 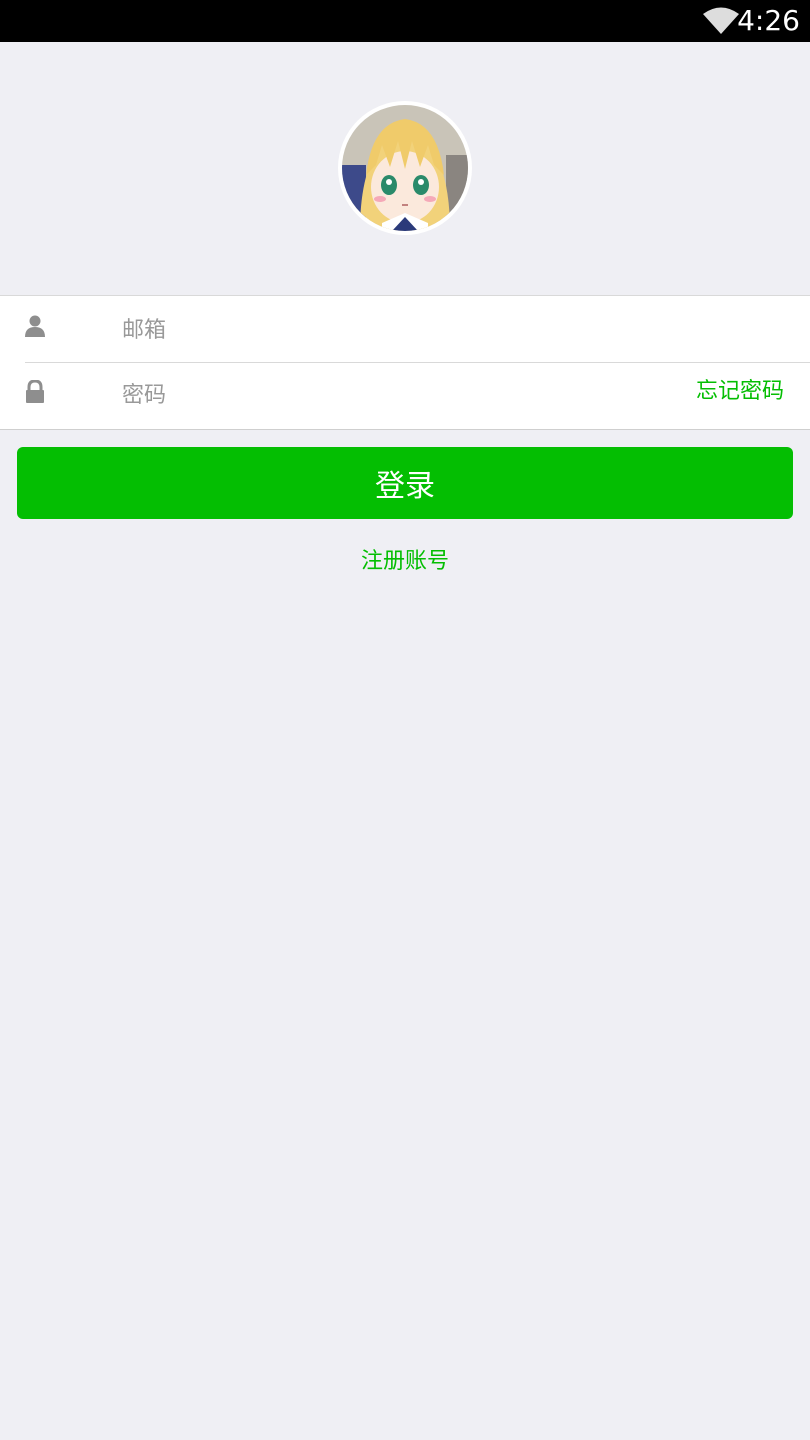 I want to click on email-field, so click(x=392, y=330).